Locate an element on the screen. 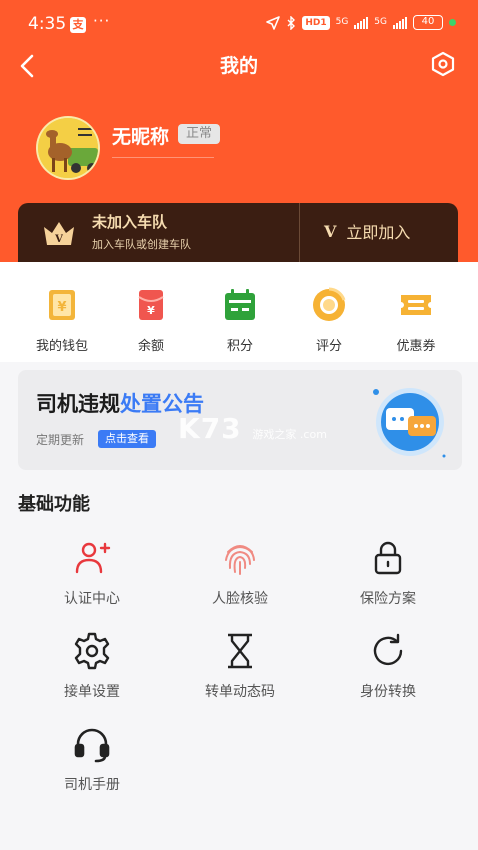 The height and width of the screenshot is (850, 478). quick-label-wallet: 我的钱包 is located at coordinates (61, 346).